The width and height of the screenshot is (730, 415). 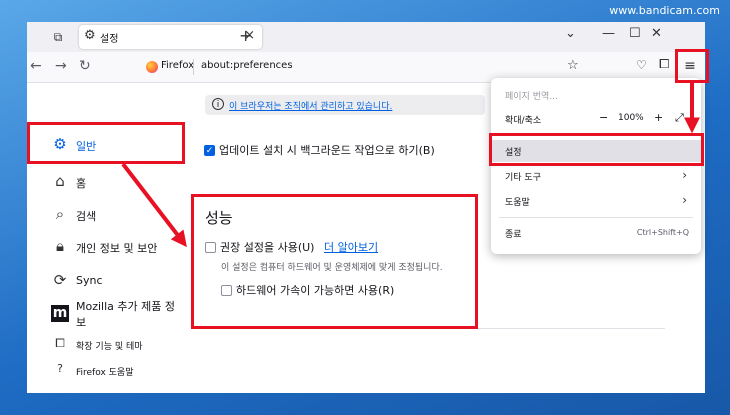 I want to click on url-bar: Firefox about:preferences, so click(x=364, y=67).